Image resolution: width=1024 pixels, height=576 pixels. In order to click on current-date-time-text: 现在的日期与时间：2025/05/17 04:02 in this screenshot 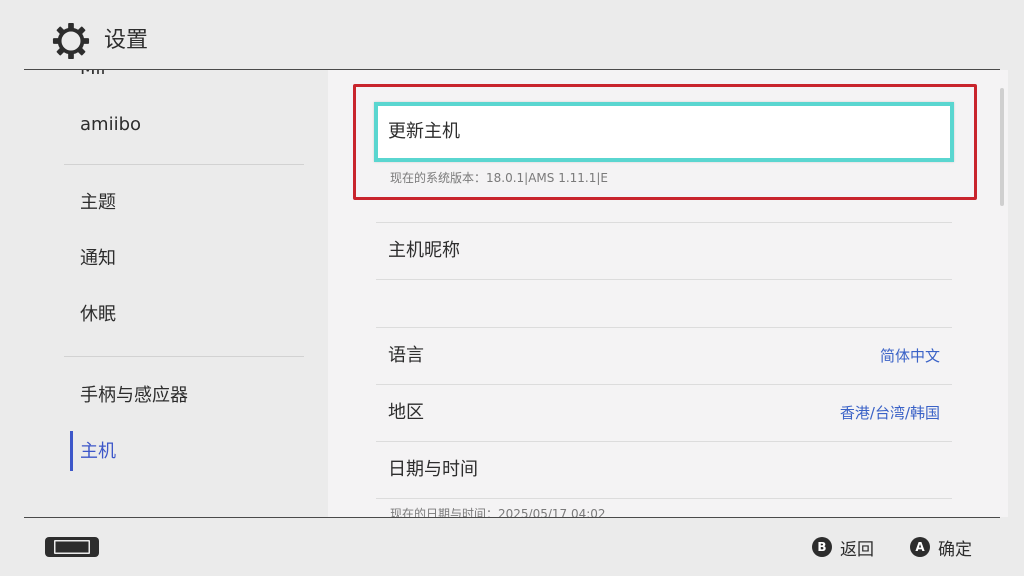, I will do `click(498, 512)`.